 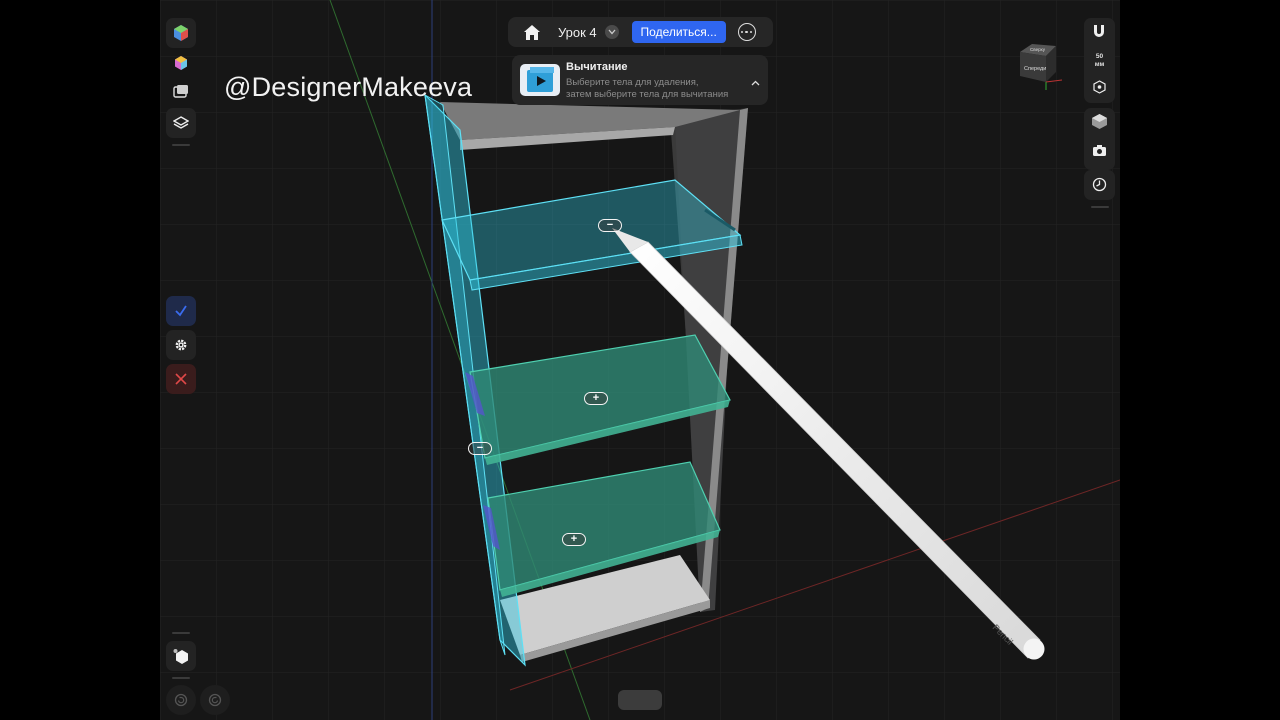 I want to click on checkmark-icon, so click(x=181, y=311).